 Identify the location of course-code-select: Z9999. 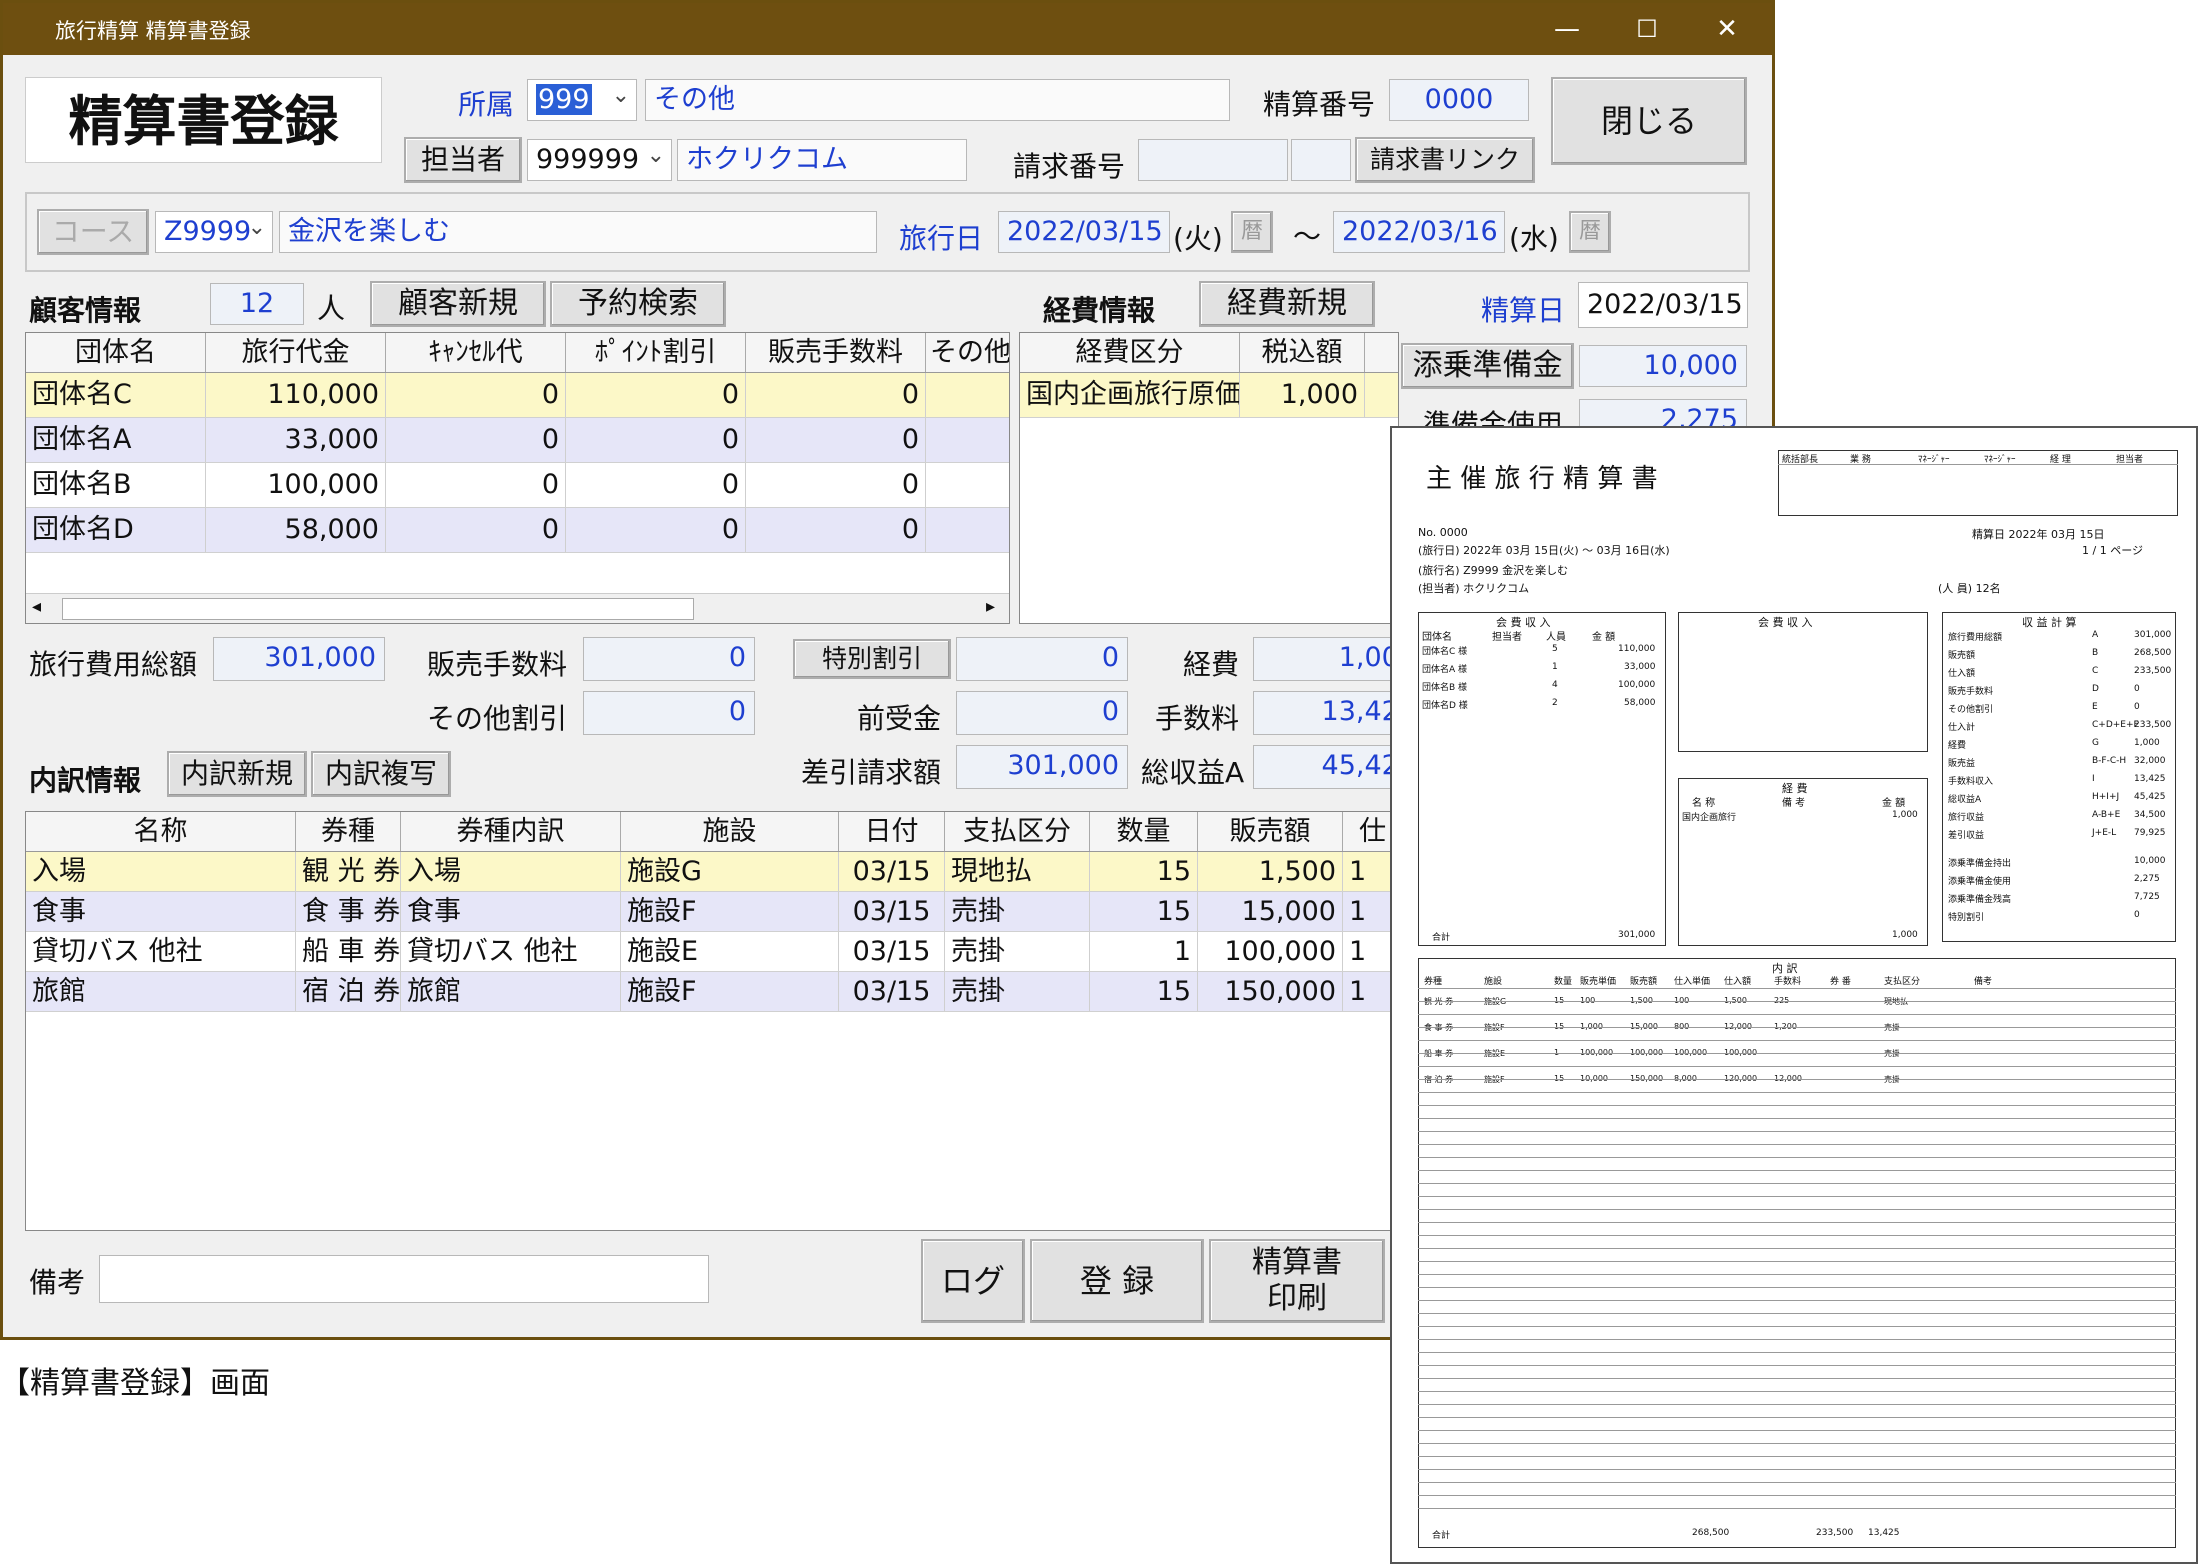
(214, 232).